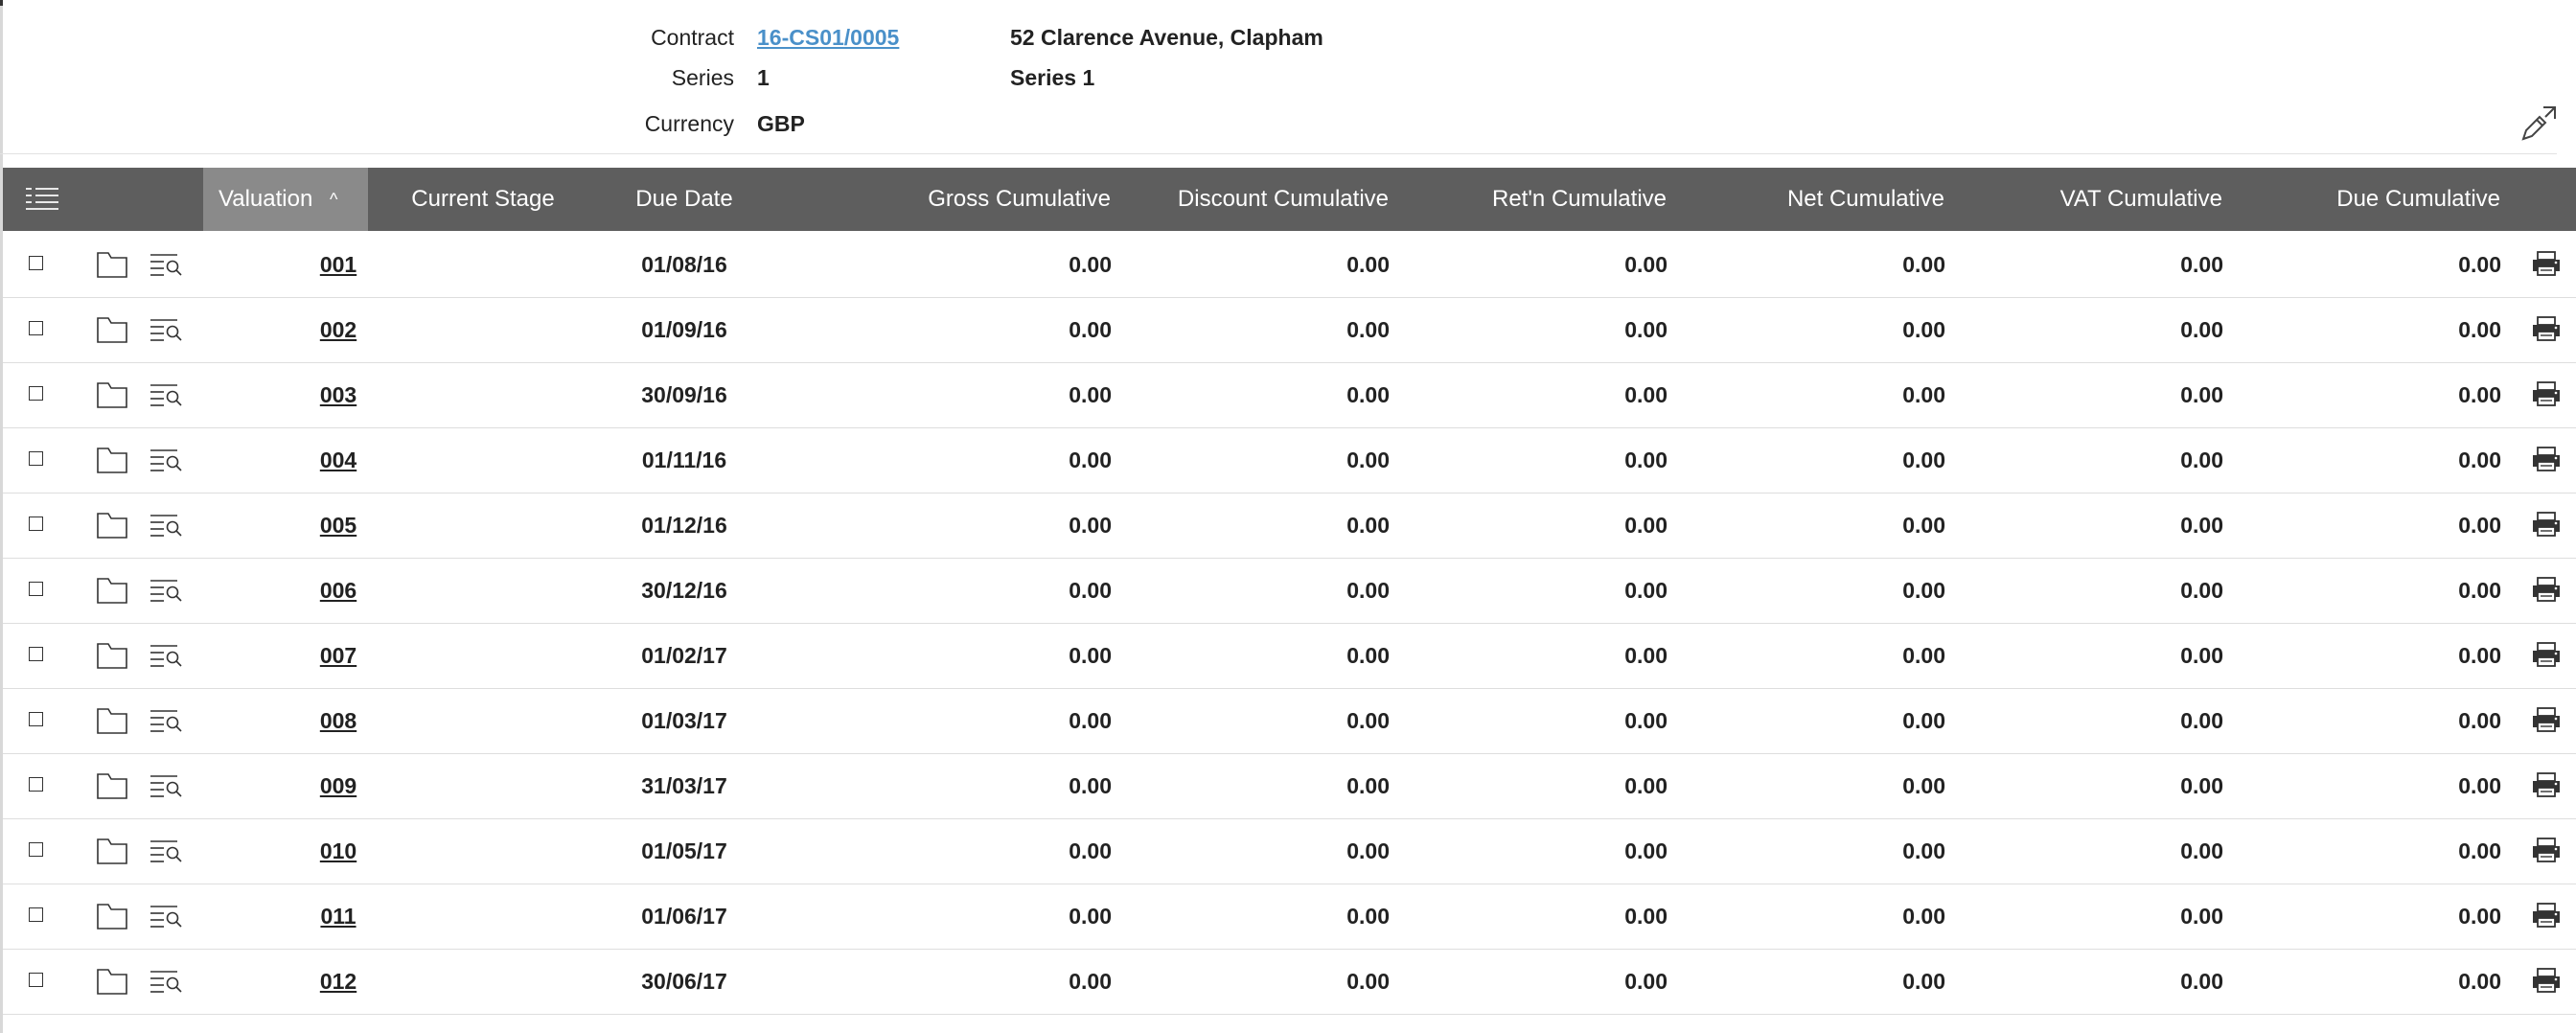  What do you see at coordinates (684, 720) in the screenshot?
I see `due-date-cell: 01/03/17` at bounding box center [684, 720].